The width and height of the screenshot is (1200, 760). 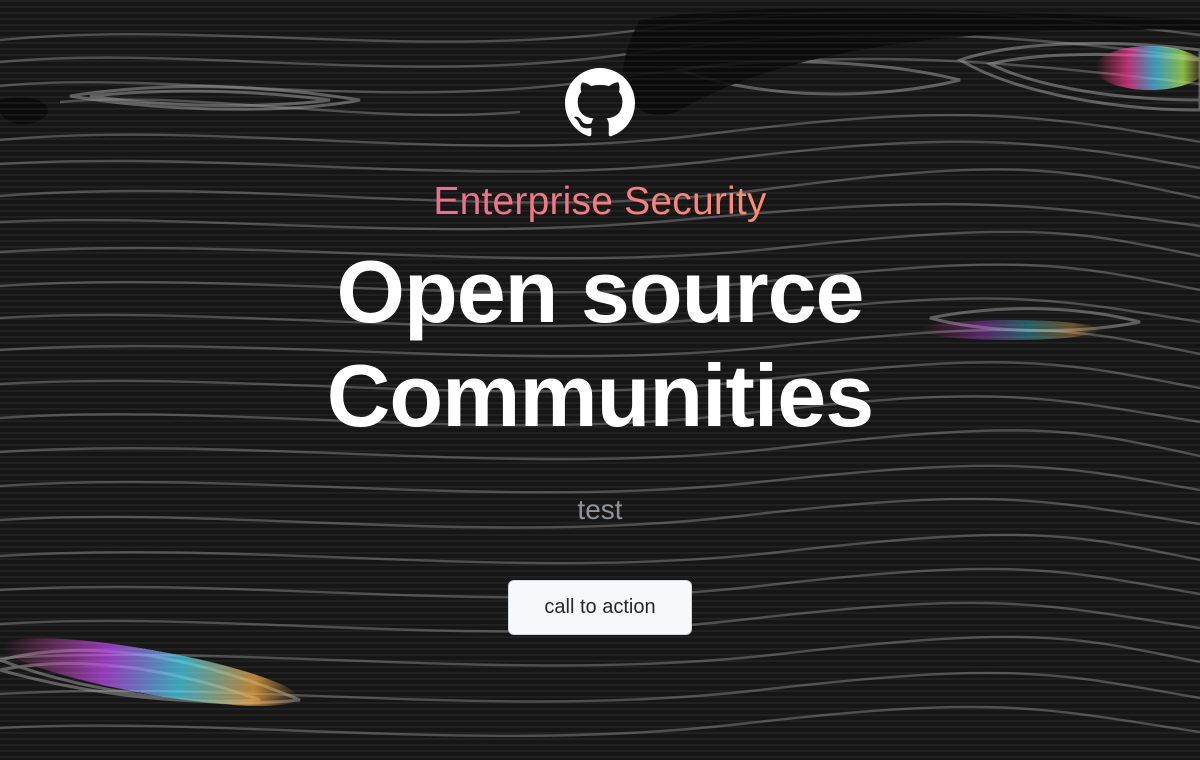 What do you see at coordinates (600, 607) in the screenshot?
I see `call-to-action-button: call to action` at bounding box center [600, 607].